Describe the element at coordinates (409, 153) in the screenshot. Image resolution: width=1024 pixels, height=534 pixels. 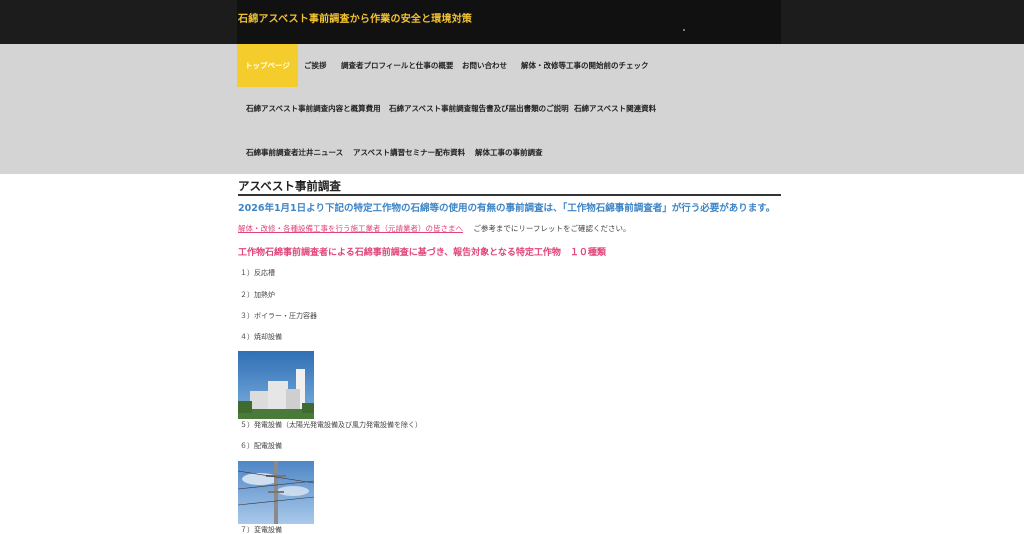
I see `nav-item-seminar: アスベスト講習セミナー配布資料` at that location.